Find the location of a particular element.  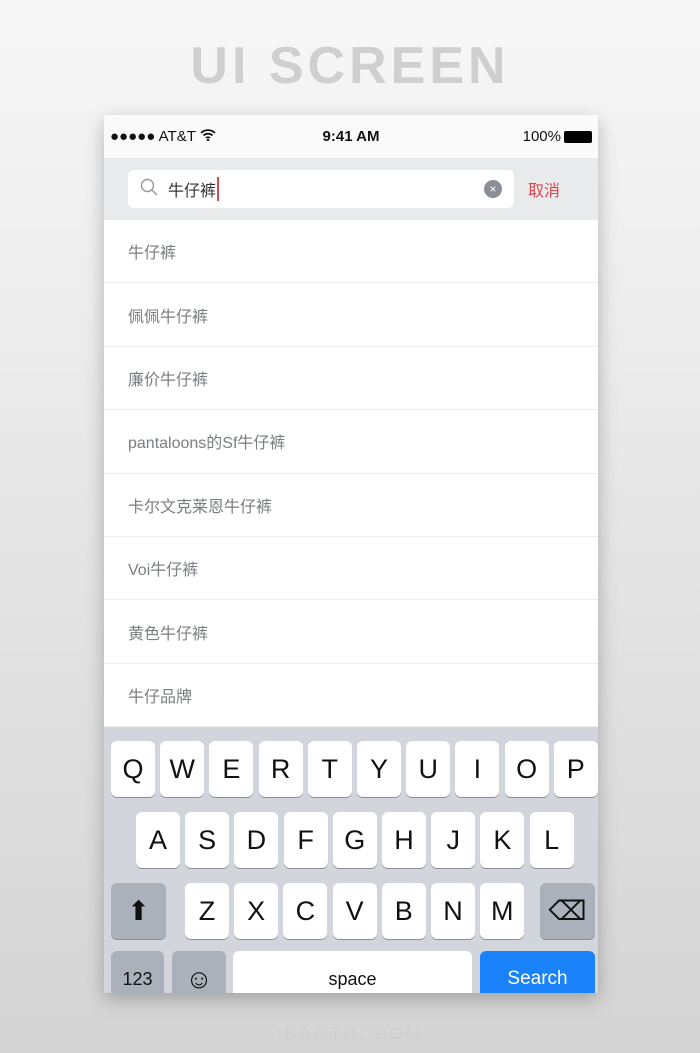

key-l: L is located at coordinates (551, 840).